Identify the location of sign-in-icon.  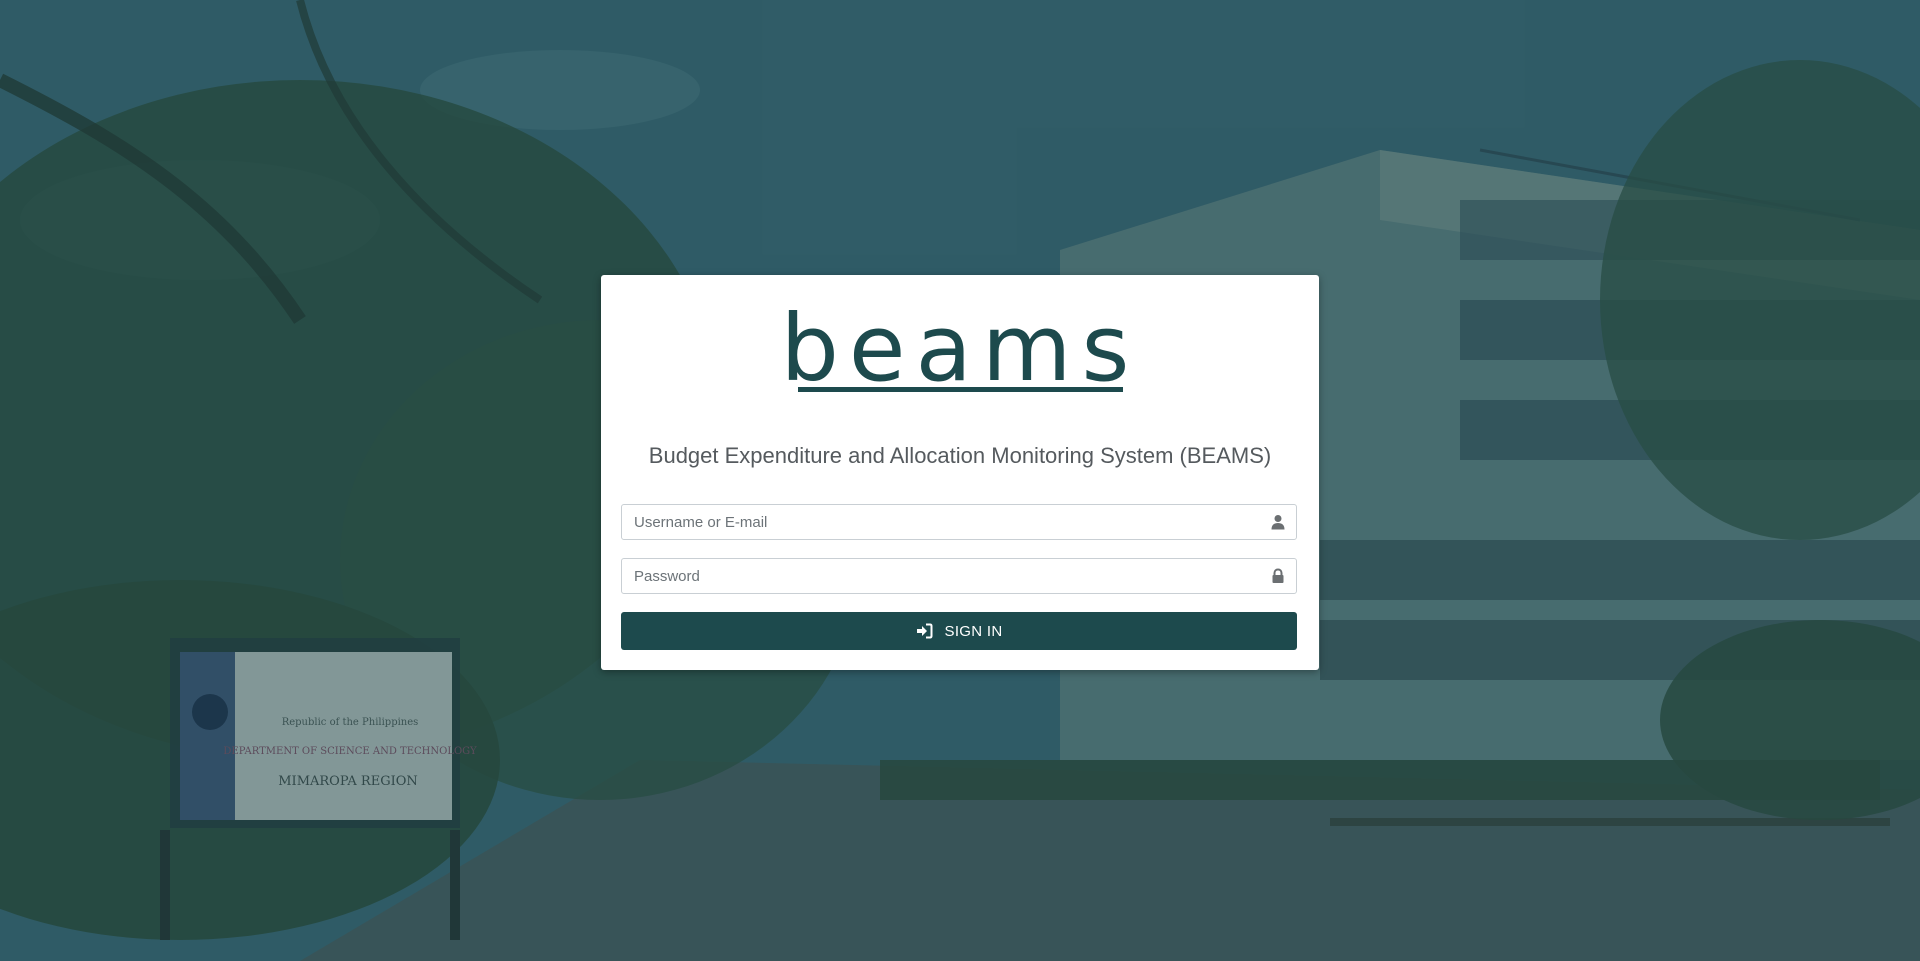
(924, 631).